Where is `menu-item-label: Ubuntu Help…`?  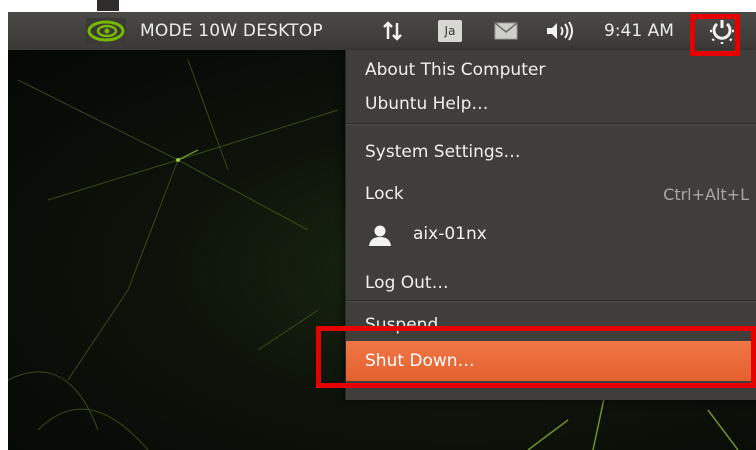 menu-item-label: Ubuntu Help… is located at coordinates (427, 104).